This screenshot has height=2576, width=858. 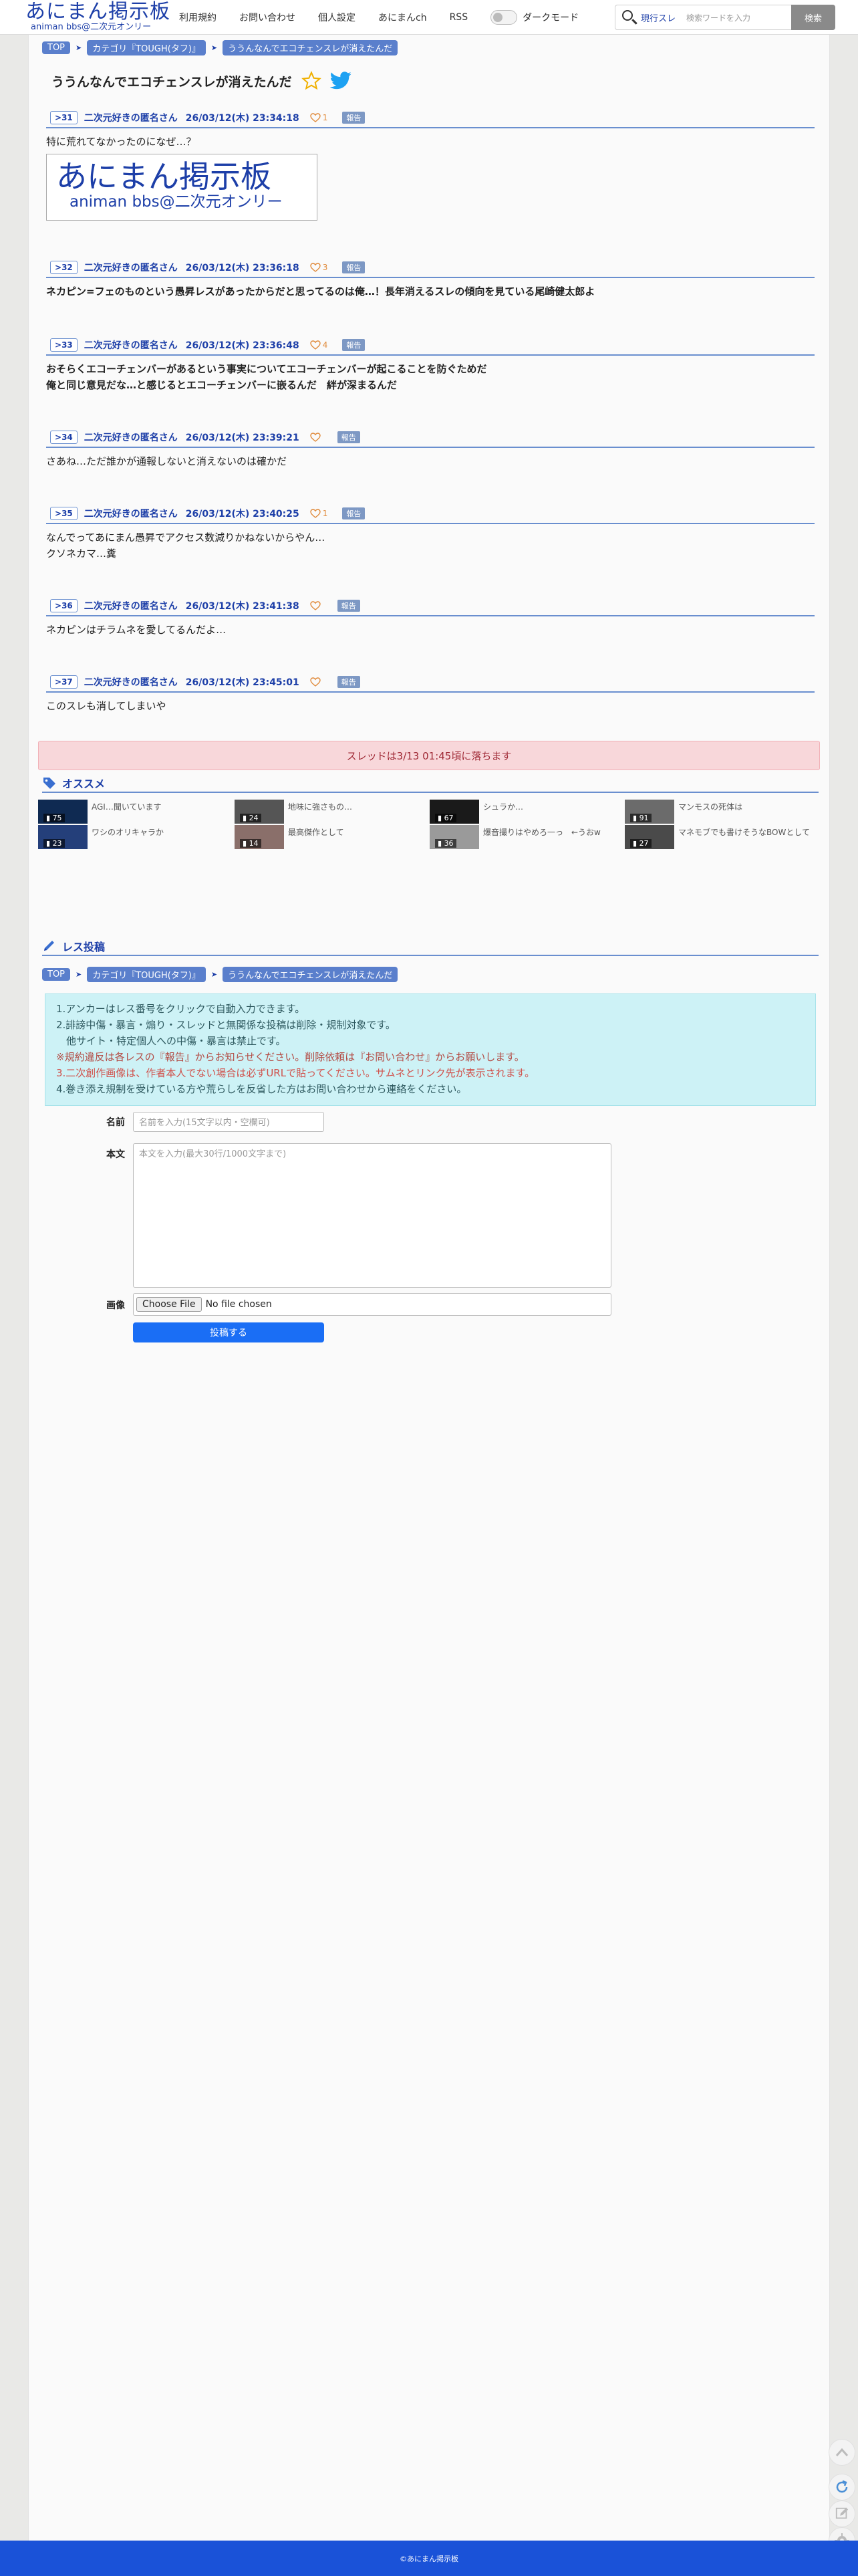 What do you see at coordinates (311, 81) in the screenshot?
I see `favorite-star-icon` at bounding box center [311, 81].